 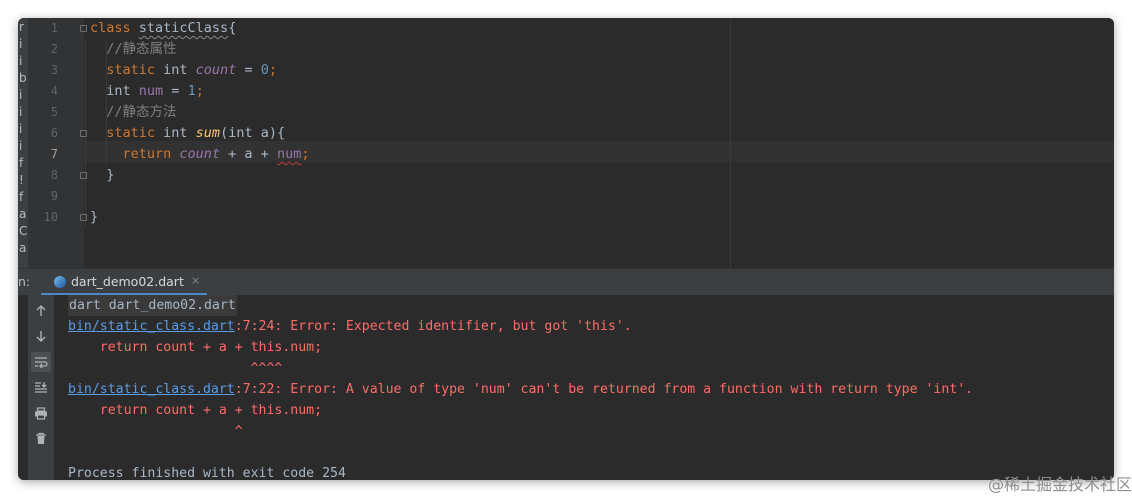 I want to click on dart-file-icon, so click(x=60, y=282).